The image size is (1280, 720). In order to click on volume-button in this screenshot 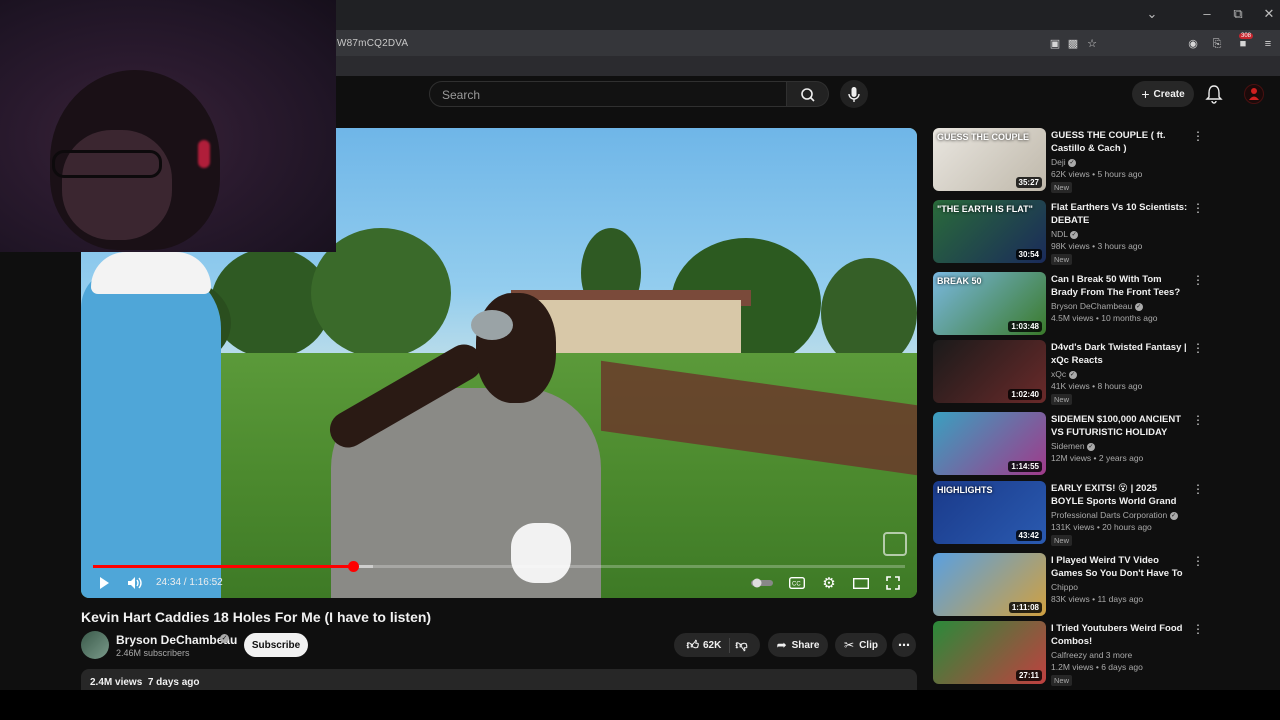, I will do `click(135, 583)`.